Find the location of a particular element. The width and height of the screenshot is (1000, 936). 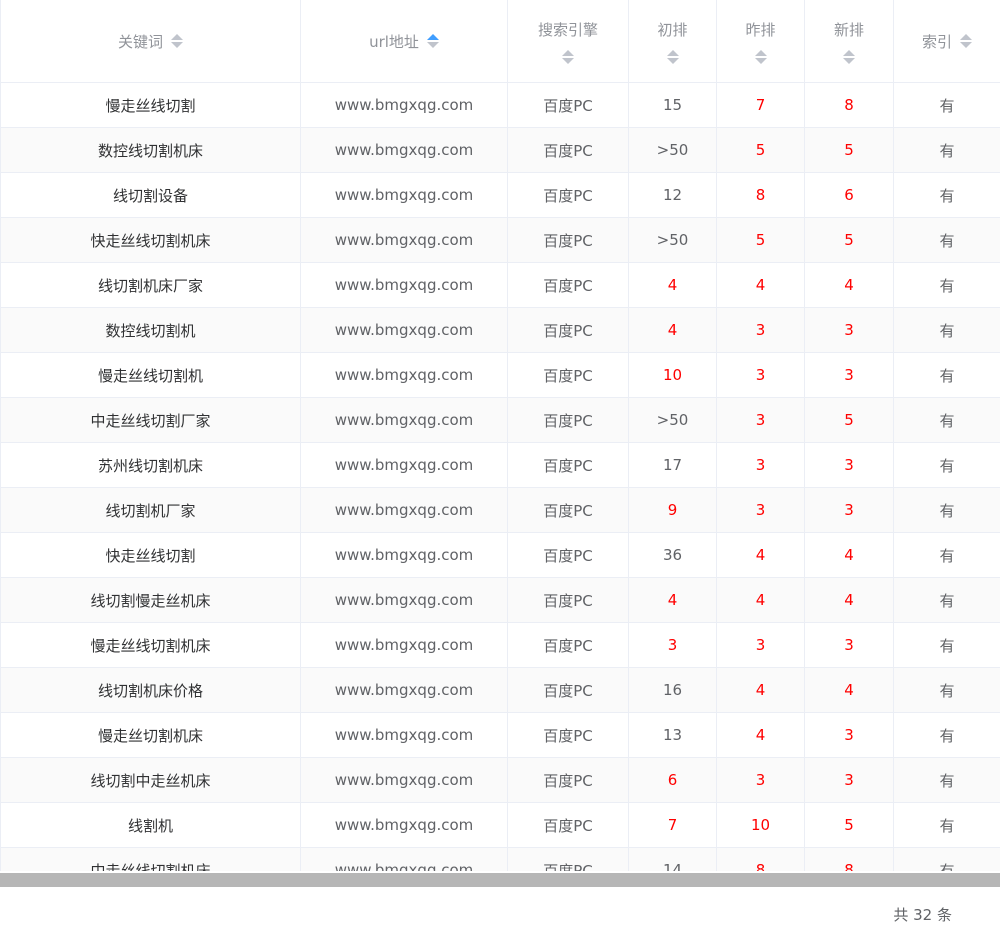

table-row: 中走丝线切割机床 www.bmgxqg.com 百度PC 14 8 8 有 is located at coordinates (500, 859).